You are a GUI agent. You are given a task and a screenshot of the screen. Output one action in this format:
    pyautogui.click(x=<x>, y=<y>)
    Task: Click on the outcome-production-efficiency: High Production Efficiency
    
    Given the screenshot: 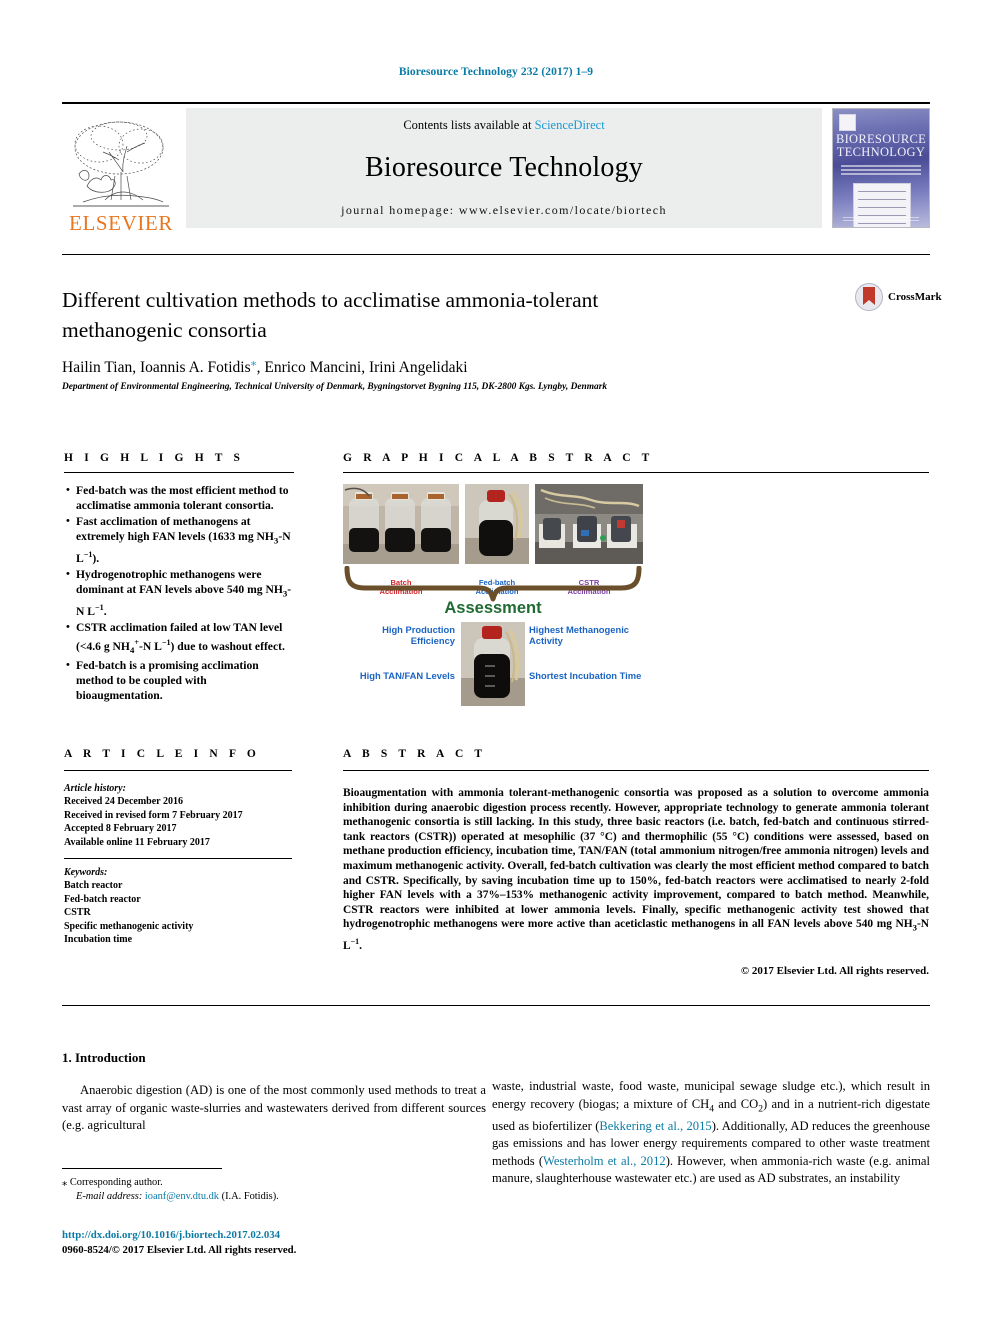 What is the action you would take?
    pyautogui.click(x=418, y=635)
    